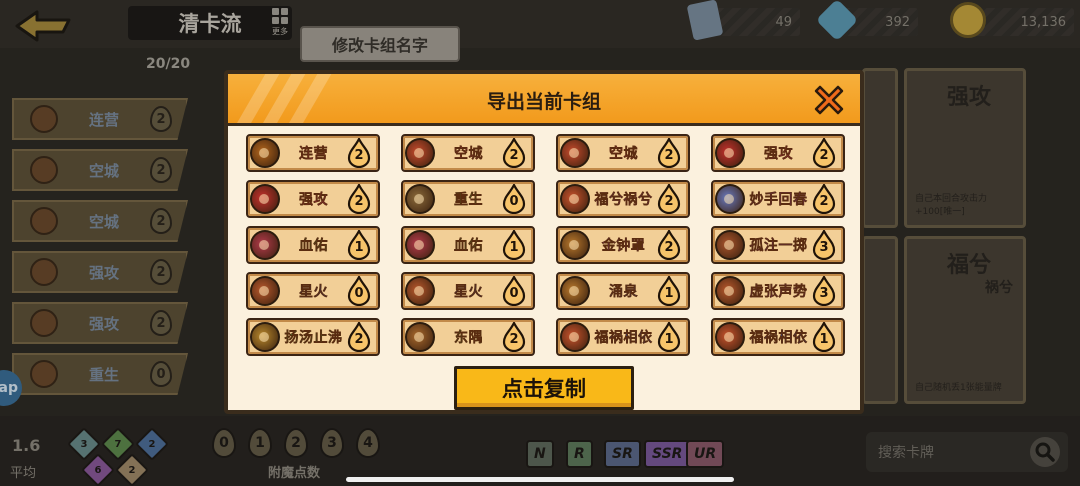 This screenshot has width=1080, height=486. I want to click on card-name: 重生, so click(468, 200).